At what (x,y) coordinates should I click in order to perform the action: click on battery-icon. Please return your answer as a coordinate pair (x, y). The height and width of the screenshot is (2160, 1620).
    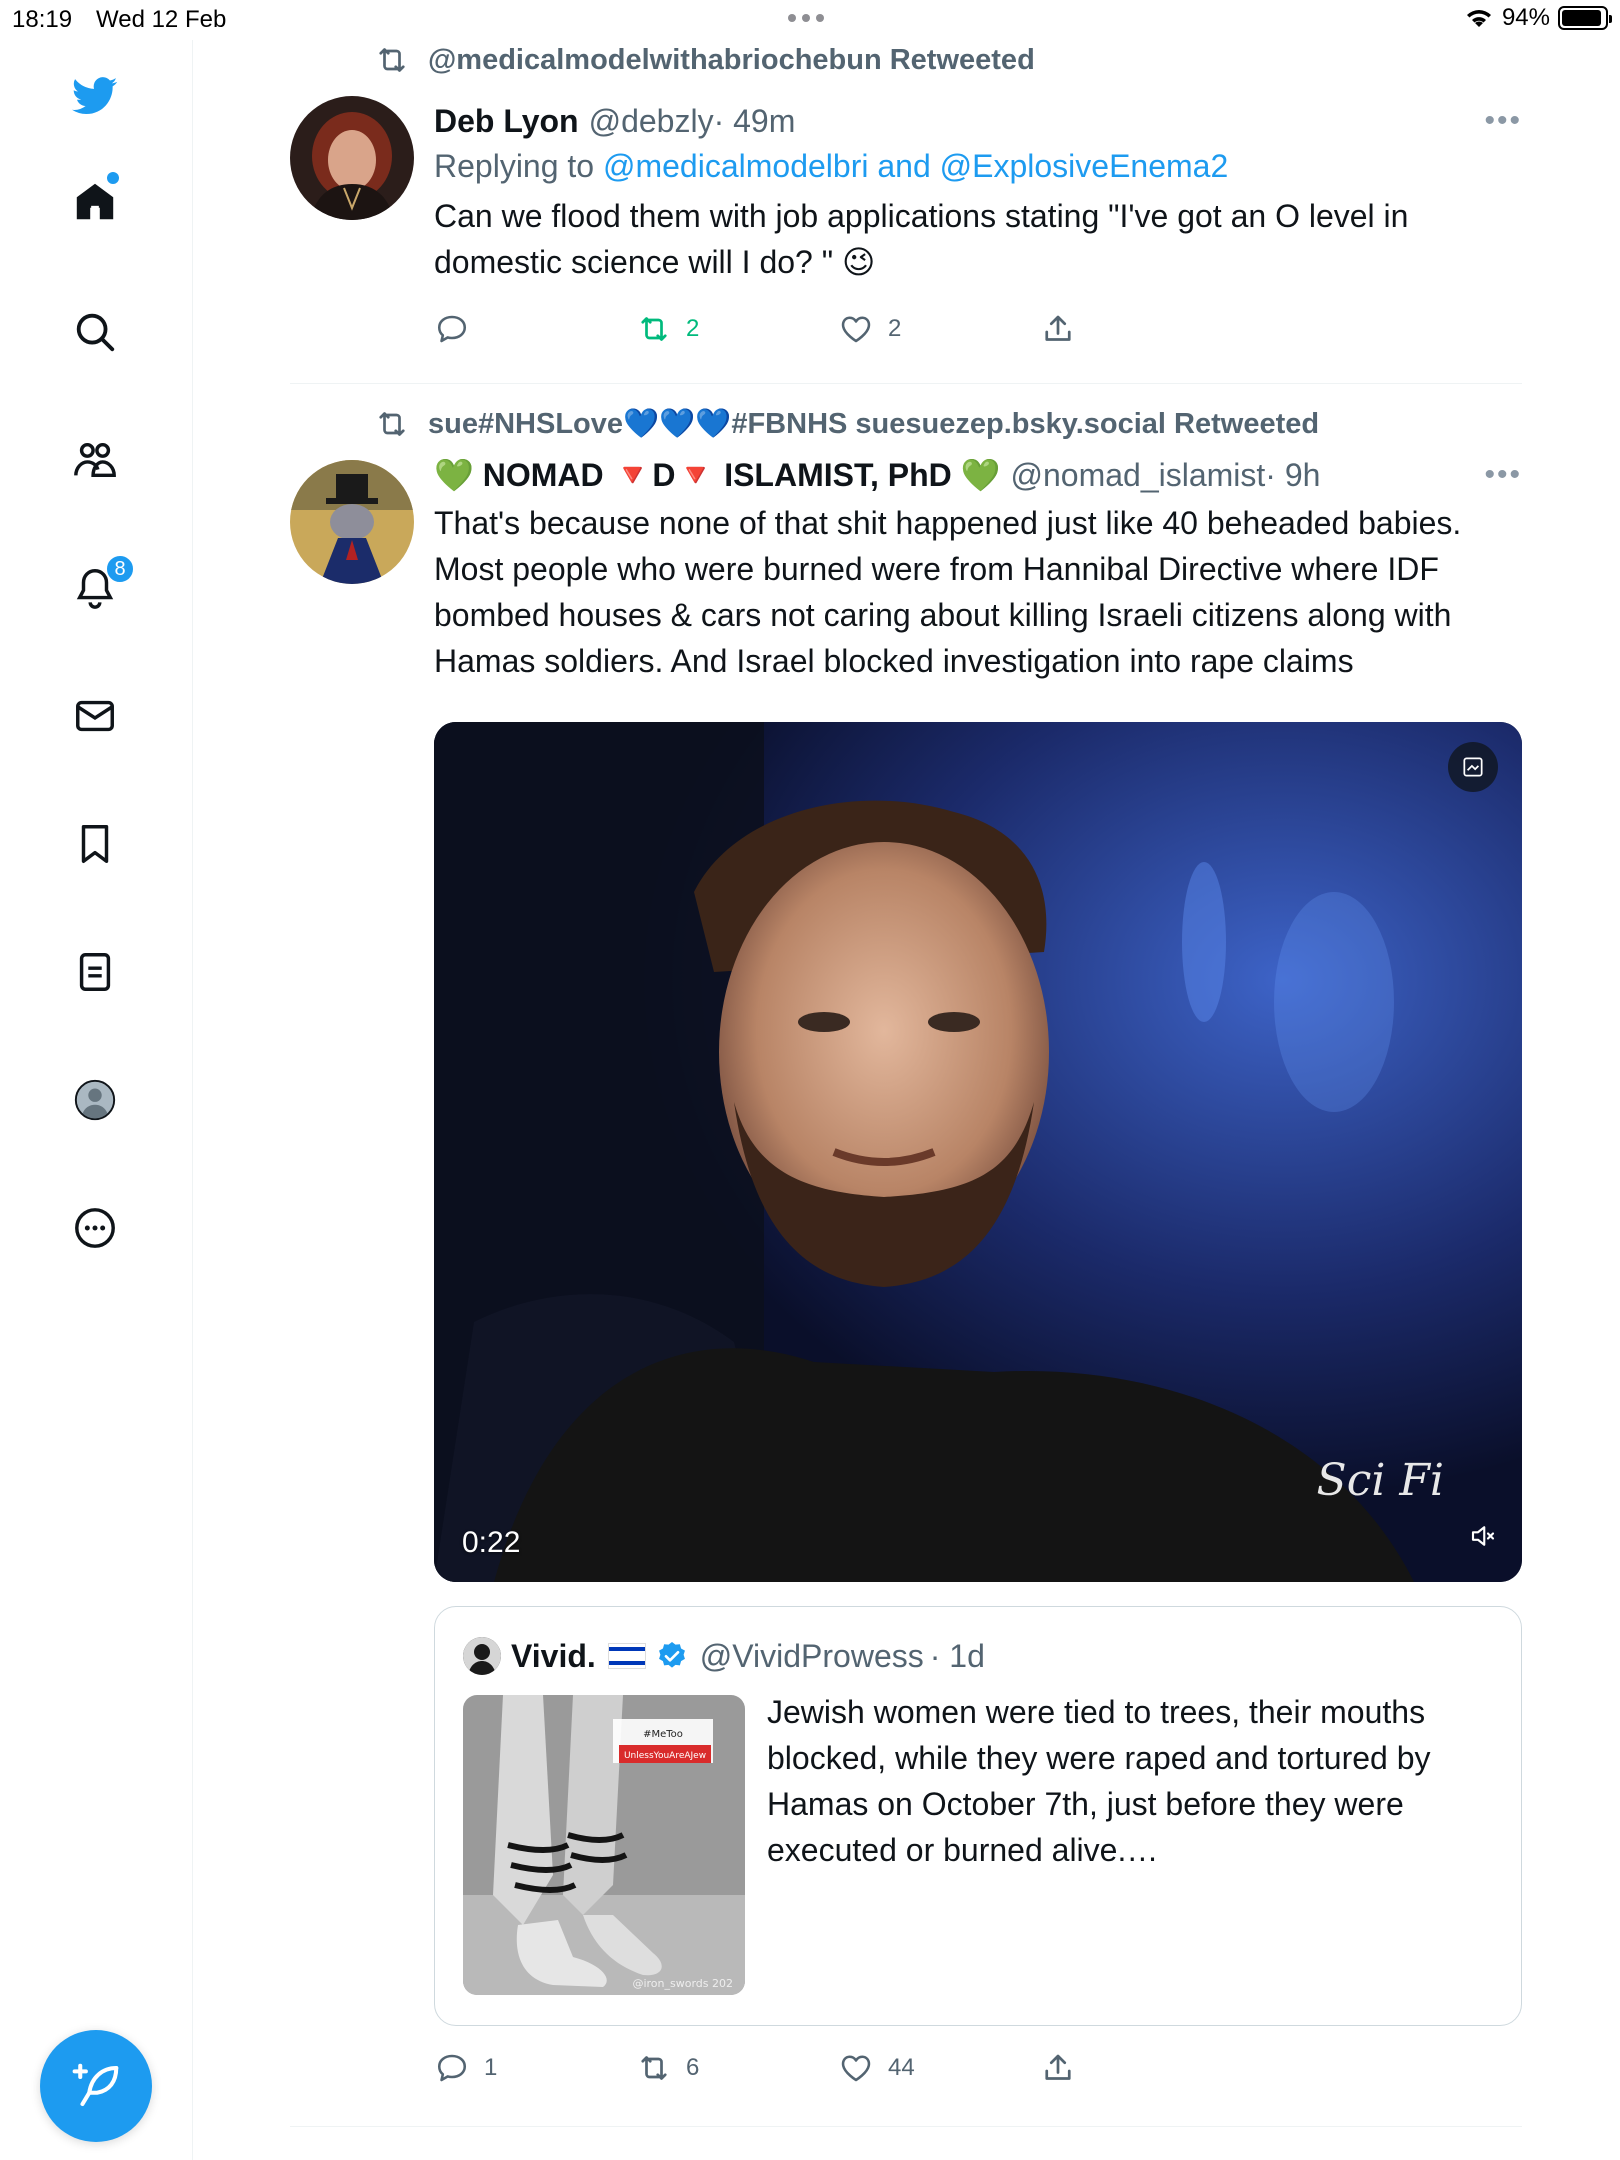
    Looking at the image, I should click on (1585, 18).